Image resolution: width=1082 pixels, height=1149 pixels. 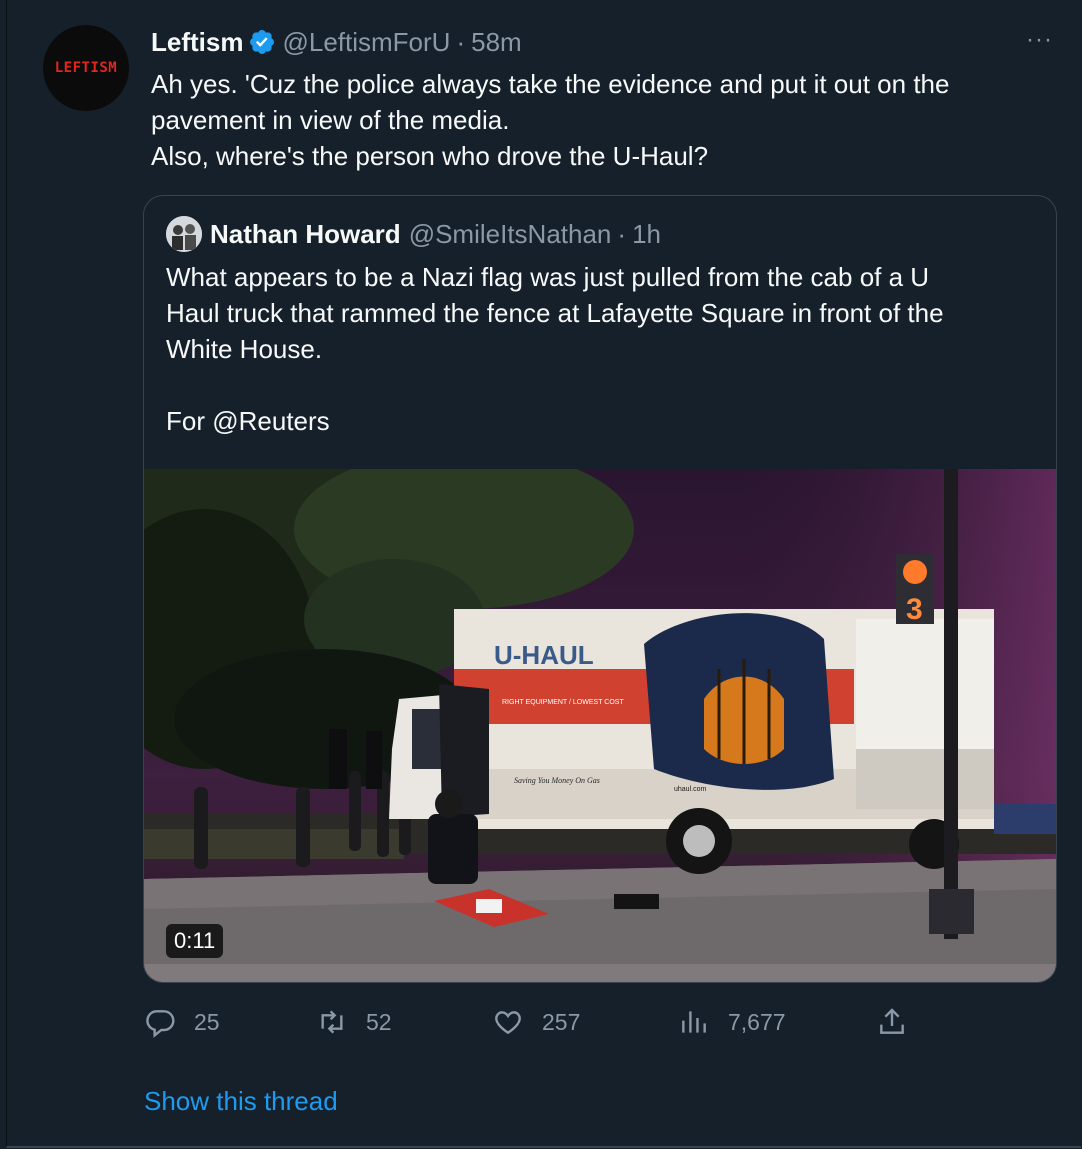 I want to click on truck-side-text: Saving You Money On Gas, so click(x=557, y=780).